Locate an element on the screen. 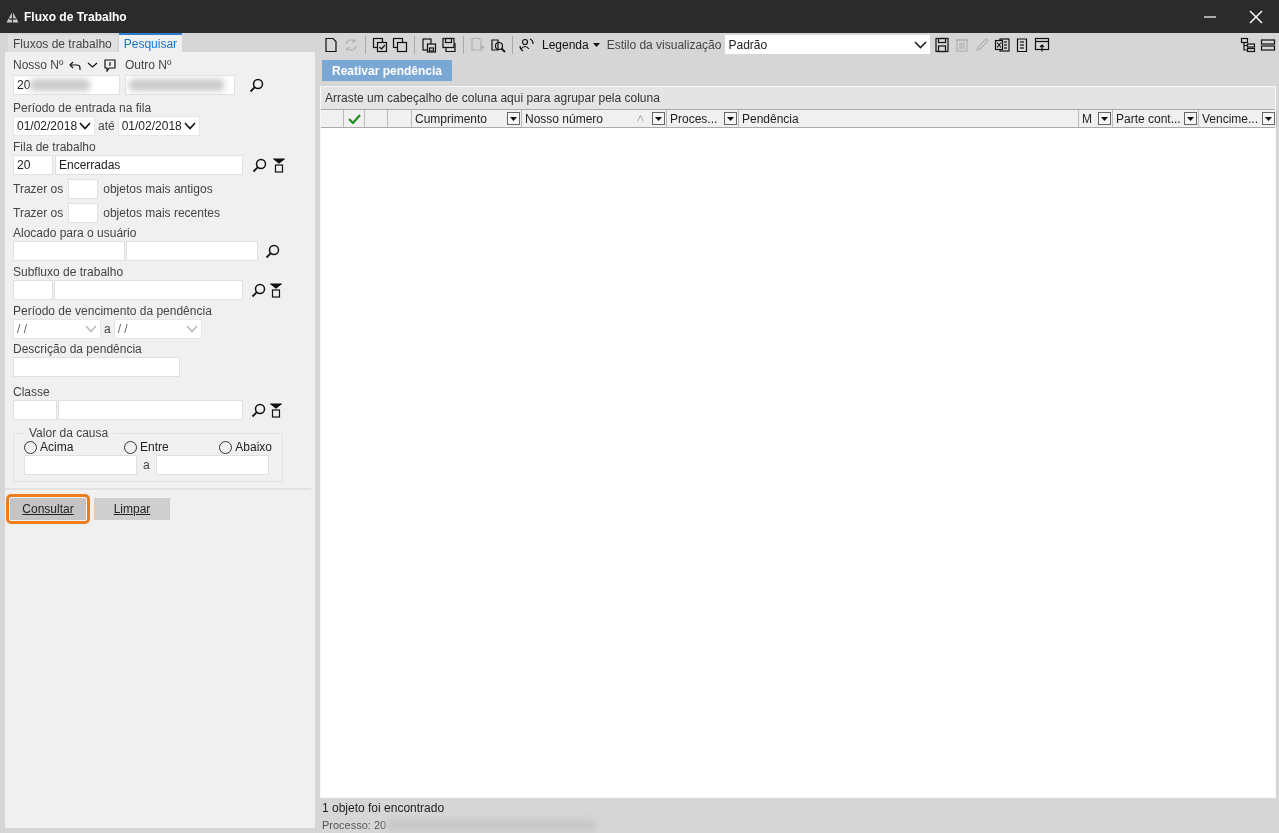 The height and width of the screenshot is (833, 1279). window-title: Fluxo de Trabalho is located at coordinates (76, 16).